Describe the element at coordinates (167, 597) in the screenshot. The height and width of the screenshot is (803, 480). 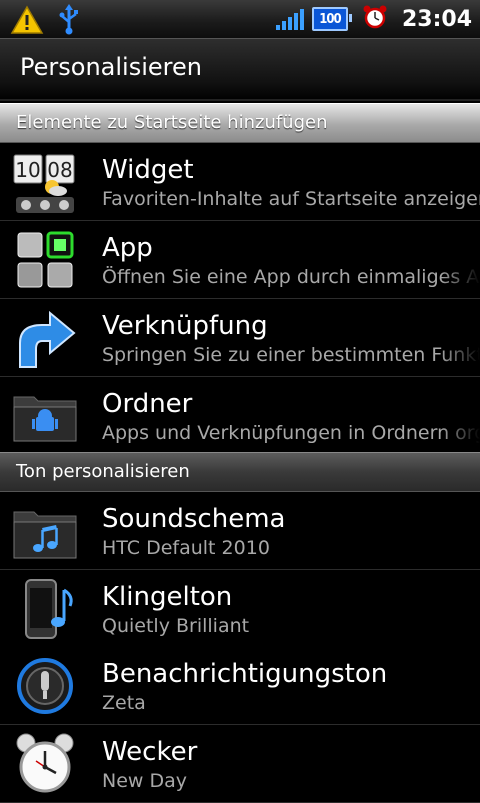
I see `list-item-title: Klingelton` at that location.